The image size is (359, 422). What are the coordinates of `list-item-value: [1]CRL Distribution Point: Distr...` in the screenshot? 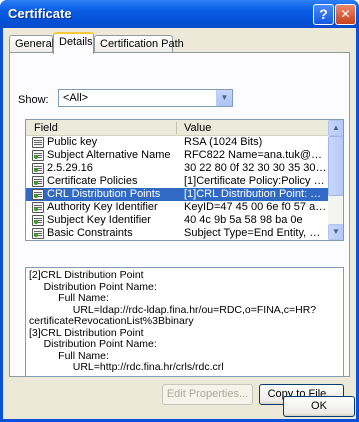 It's located at (255, 194).